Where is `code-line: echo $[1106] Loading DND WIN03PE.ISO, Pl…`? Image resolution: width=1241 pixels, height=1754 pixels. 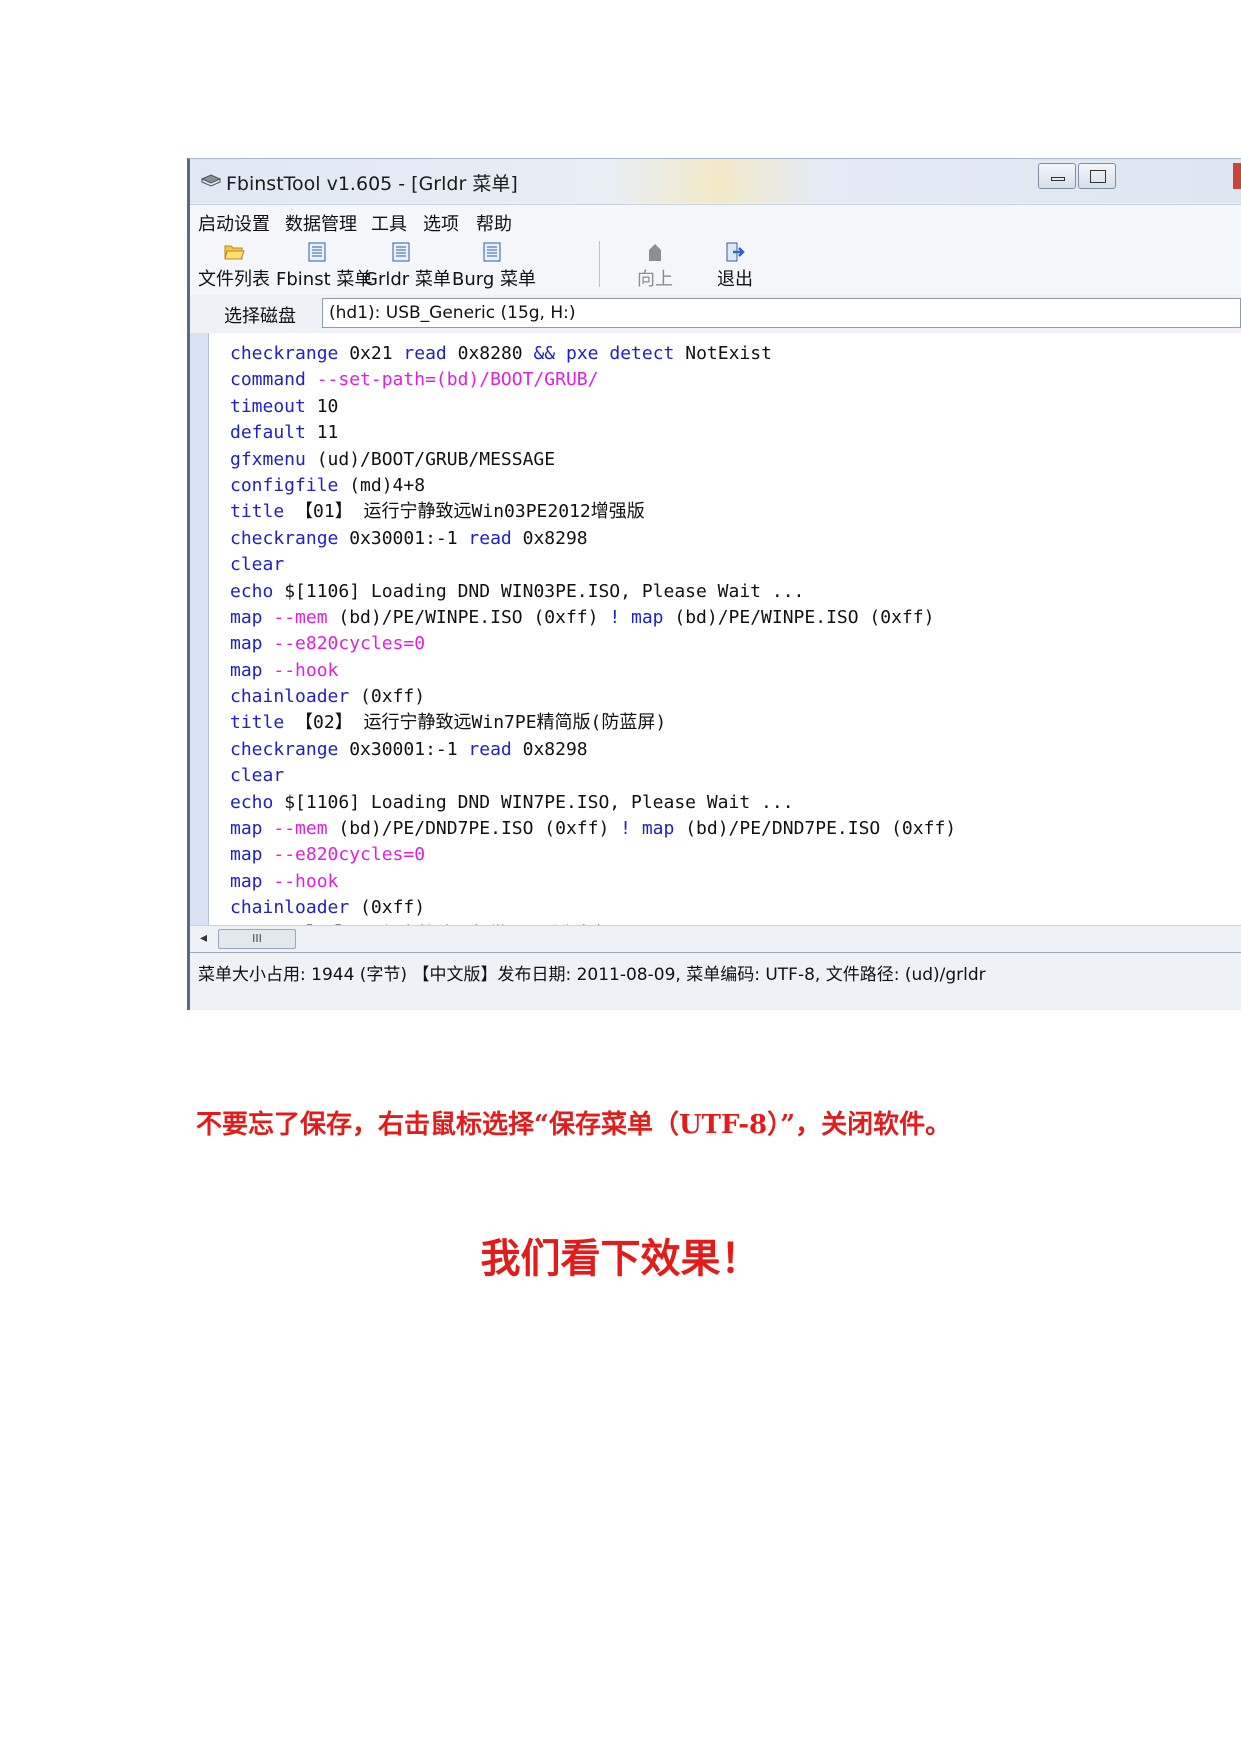 code-line: echo $[1106] Loading DND WIN03PE.ISO, Pl… is located at coordinates (593, 592).